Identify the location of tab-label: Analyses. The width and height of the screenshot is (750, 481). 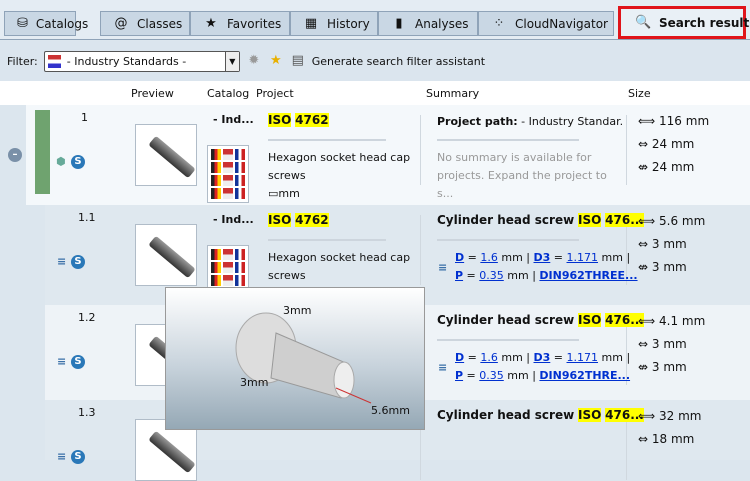
(442, 23).